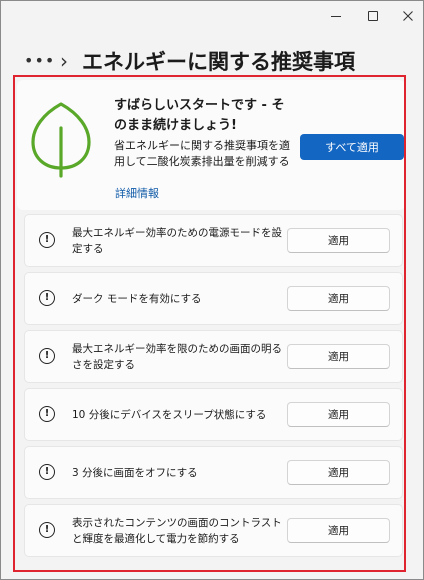 This screenshot has width=424, height=580. Describe the element at coordinates (64, 61) in the screenshot. I see `chevron-right-icon: ›` at that location.